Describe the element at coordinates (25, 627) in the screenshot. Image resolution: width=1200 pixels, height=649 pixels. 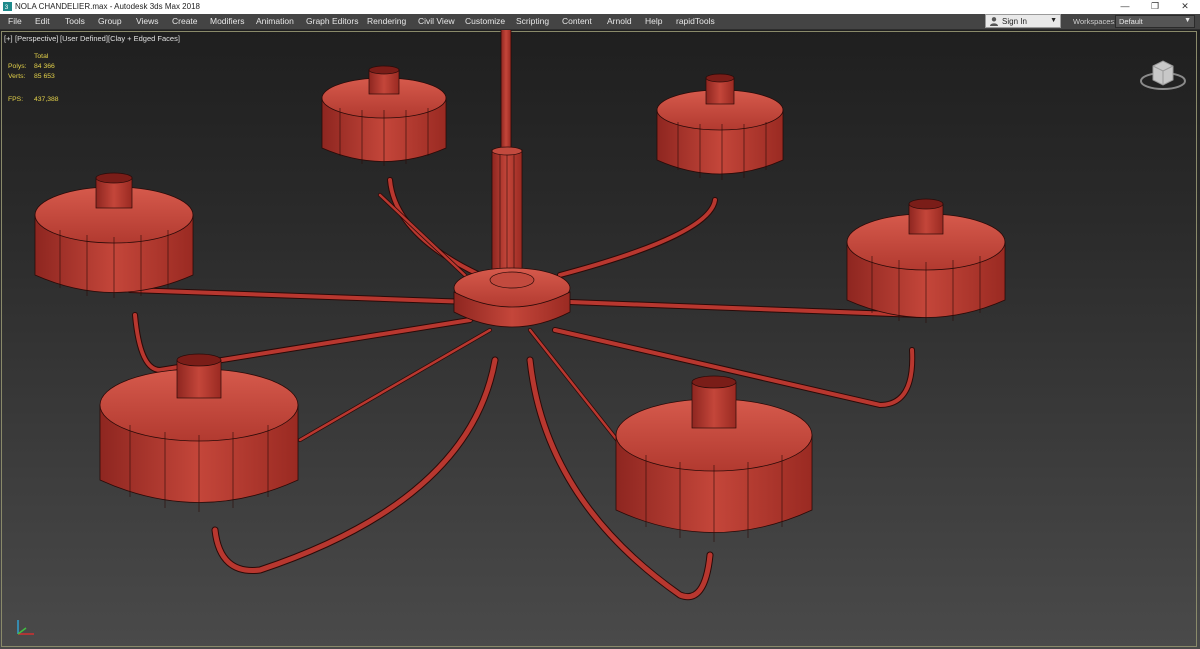
I see `axis-tripod-icon` at that location.